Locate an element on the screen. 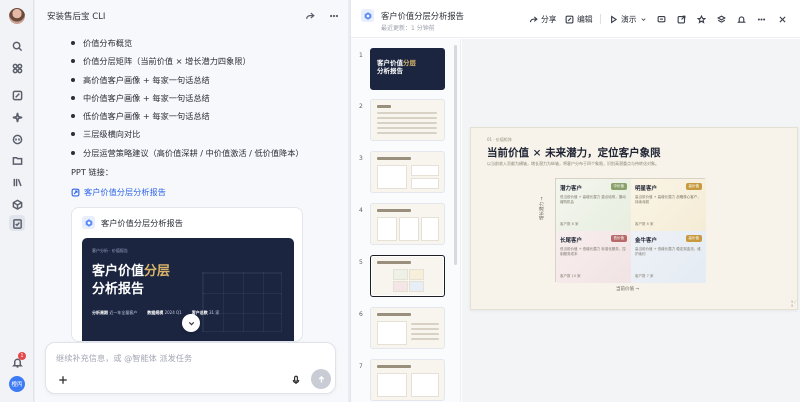 The width and height of the screenshot is (800, 402). cover-title-line2: 分析报告 is located at coordinates (118, 289).